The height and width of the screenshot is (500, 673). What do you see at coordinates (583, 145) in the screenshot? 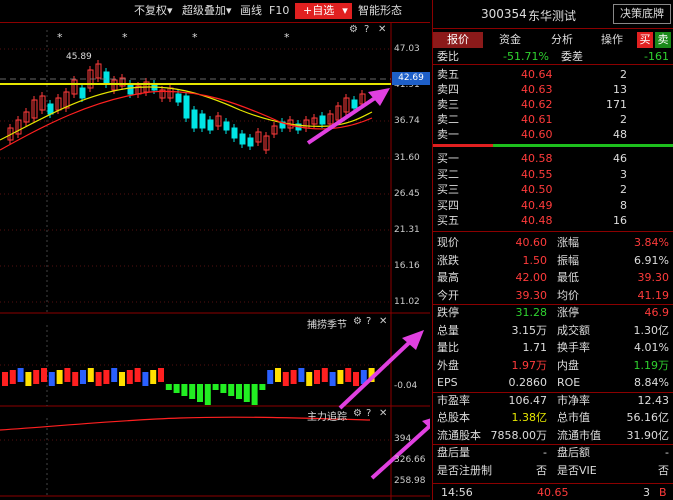
I see `ratio-bar-green` at bounding box center [583, 145].